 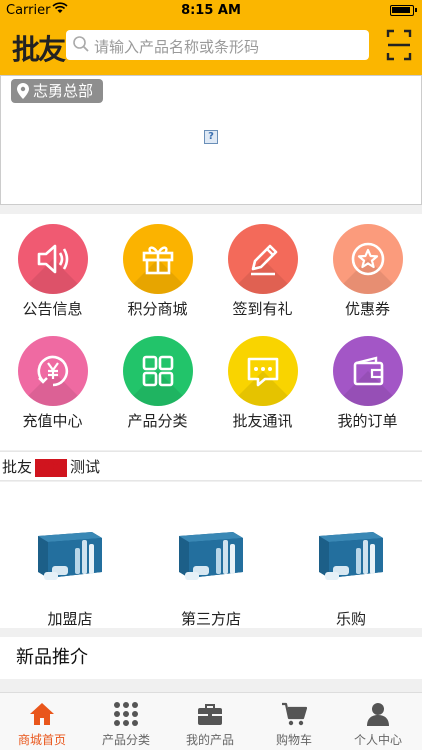 I want to click on search-placeholder: 请输入产品名称或条形码, so click(x=177, y=47).